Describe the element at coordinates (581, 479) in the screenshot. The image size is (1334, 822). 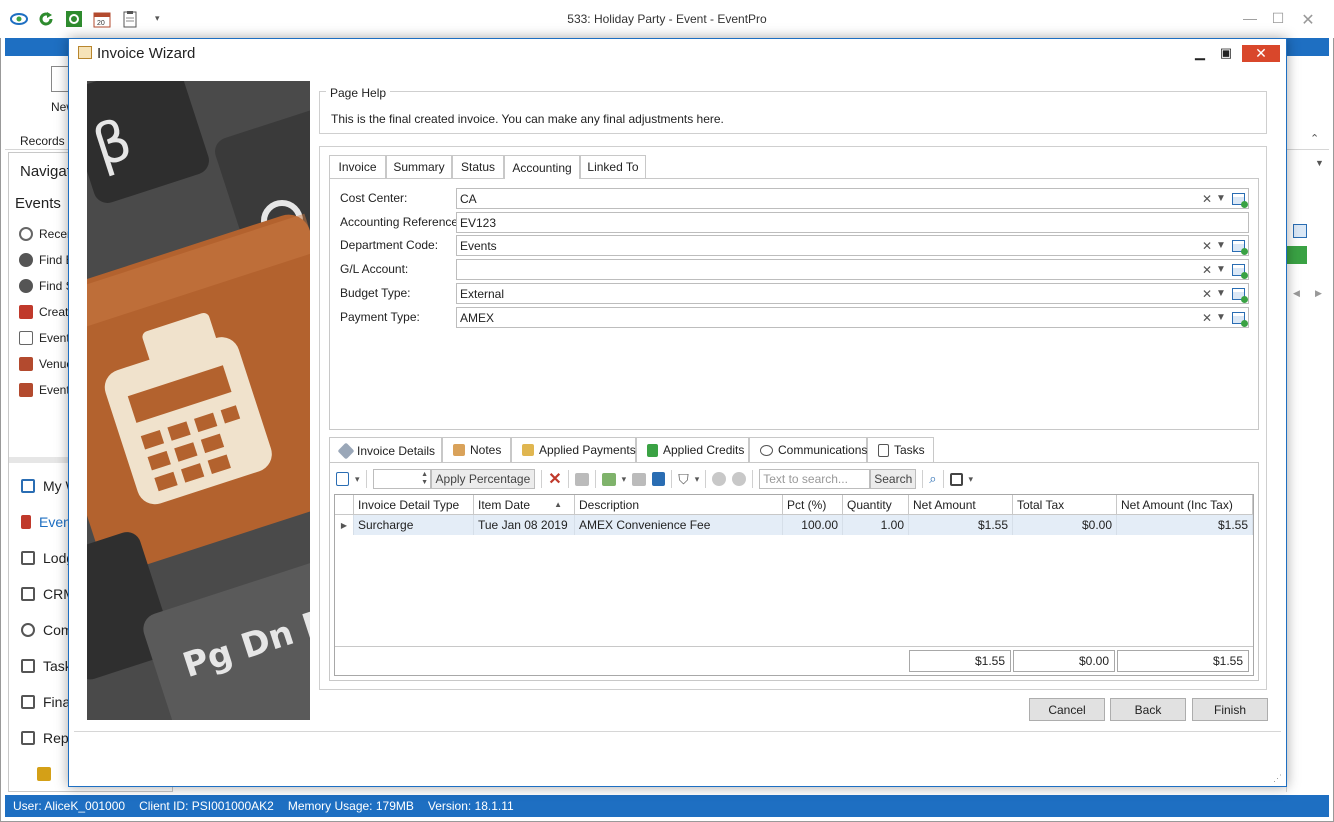
I see `print-icon` at that location.